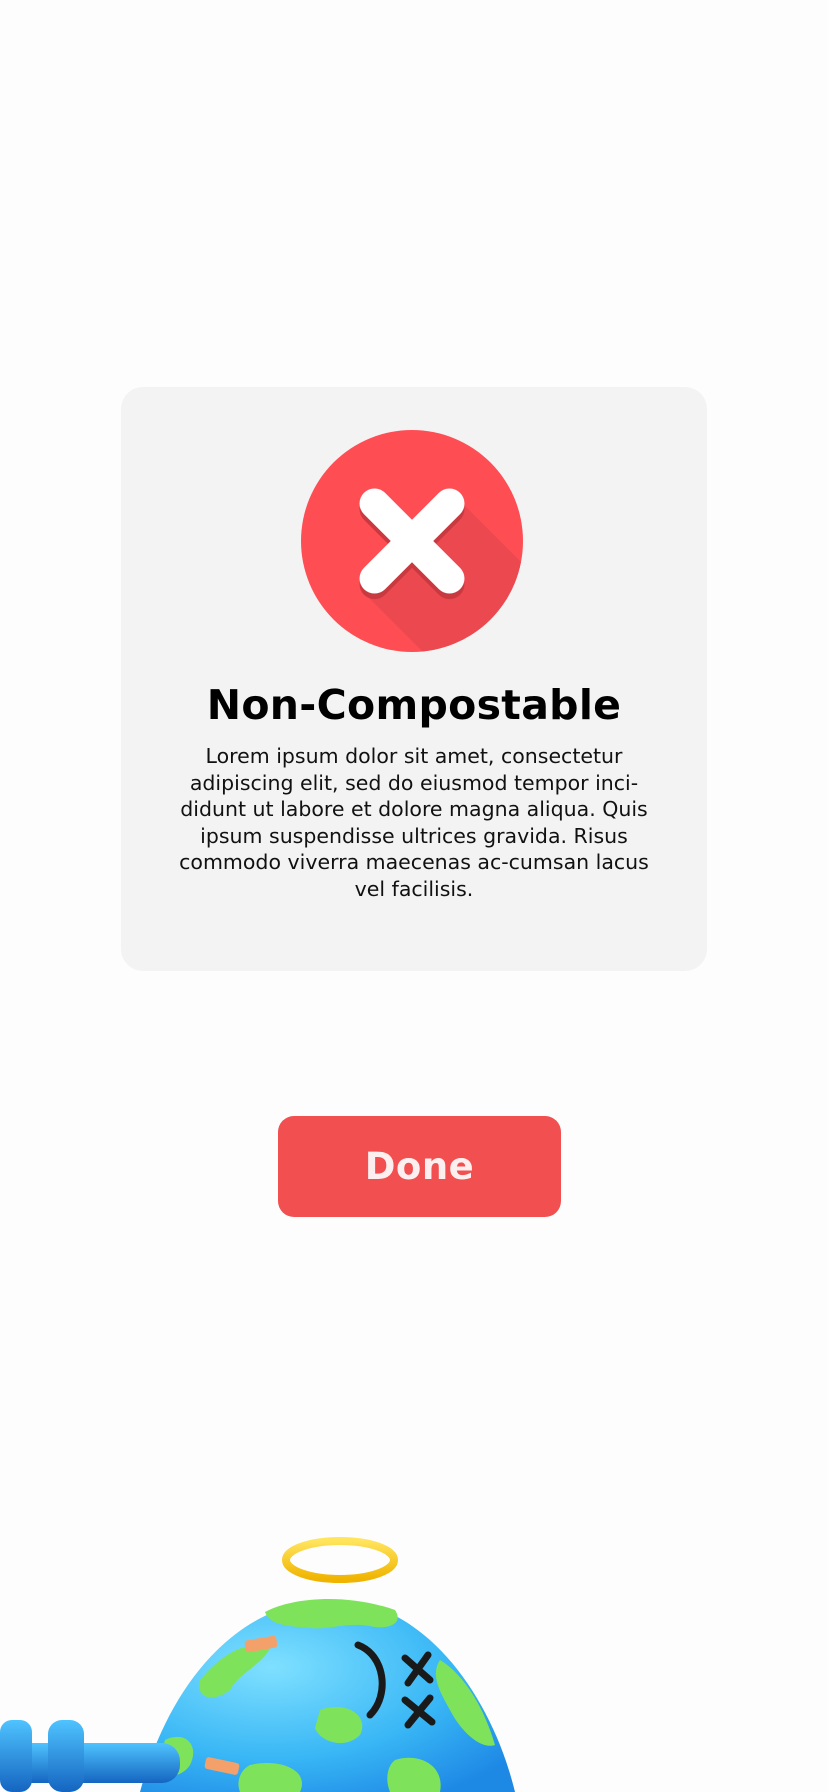 The image size is (828, 1792). What do you see at coordinates (414, 705) in the screenshot?
I see `result-title: Non-Compostable` at bounding box center [414, 705].